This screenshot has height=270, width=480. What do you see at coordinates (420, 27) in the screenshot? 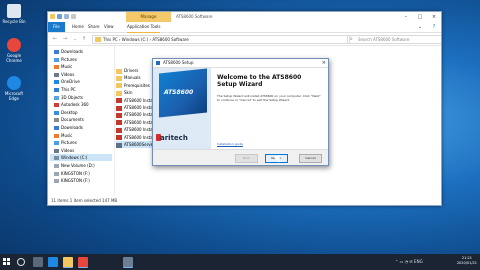
I see `ribbon-expand-icon: ⌄` at bounding box center [420, 27].